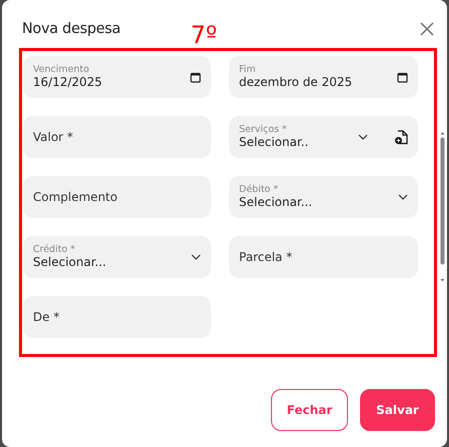 The height and width of the screenshot is (447, 449). What do you see at coordinates (204, 35) in the screenshot?
I see `annotation-number: 7º` at bounding box center [204, 35].